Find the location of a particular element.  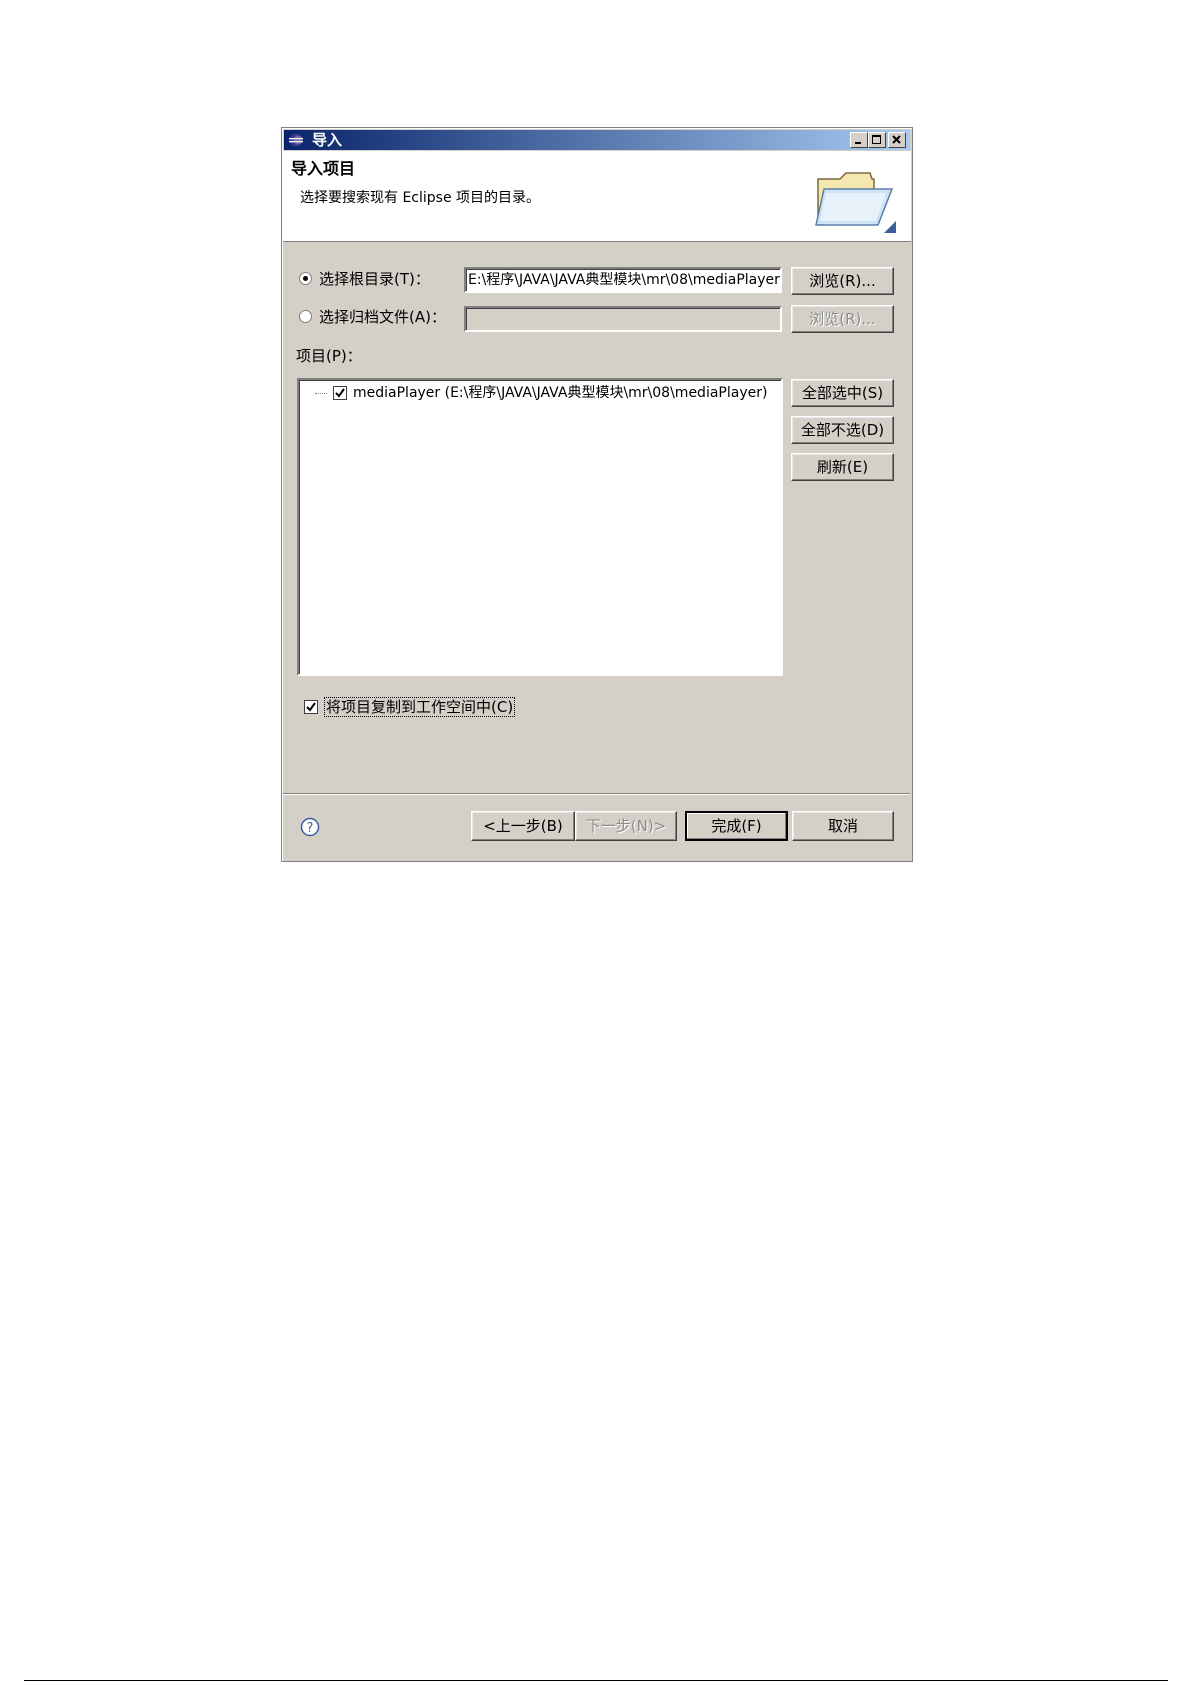

tree-connector is located at coordinates (321, 393).